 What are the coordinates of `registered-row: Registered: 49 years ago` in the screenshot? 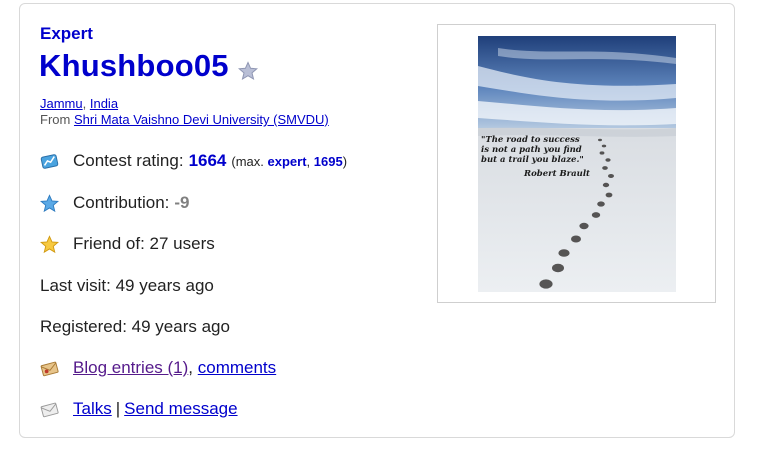 It's located at (135, 327).